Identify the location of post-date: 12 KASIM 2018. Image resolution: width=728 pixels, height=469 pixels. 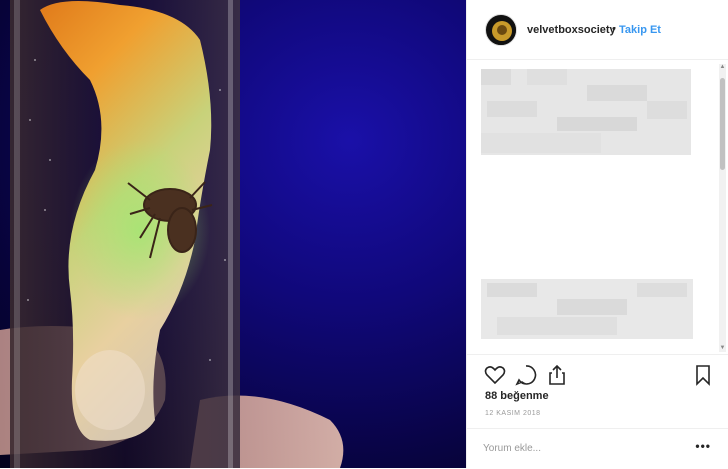
(513, 413).